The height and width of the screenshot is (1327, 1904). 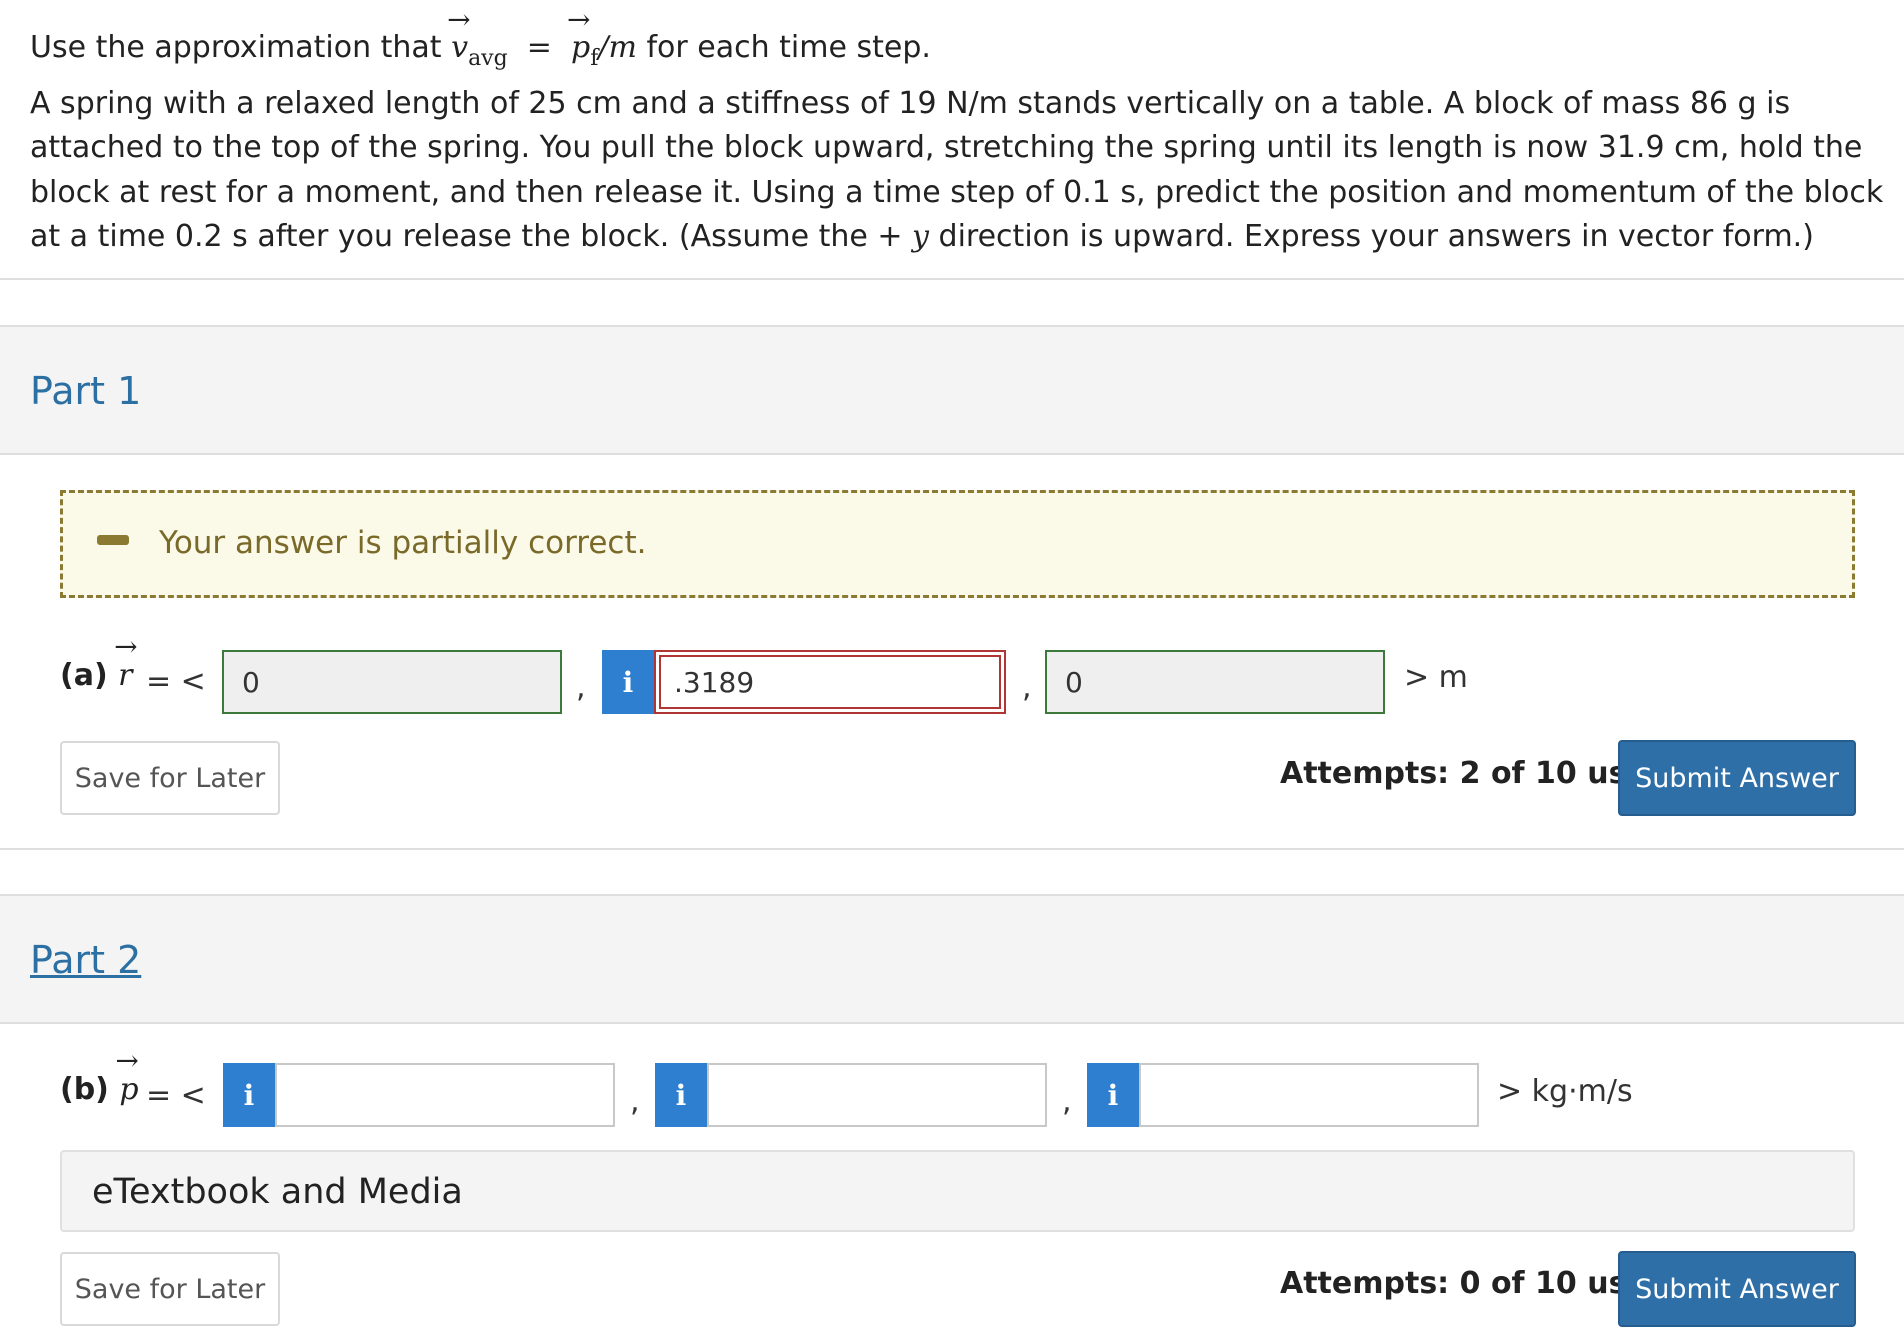 I want to click on part1-answer-label: (a) r, so click(x=99, y=661).